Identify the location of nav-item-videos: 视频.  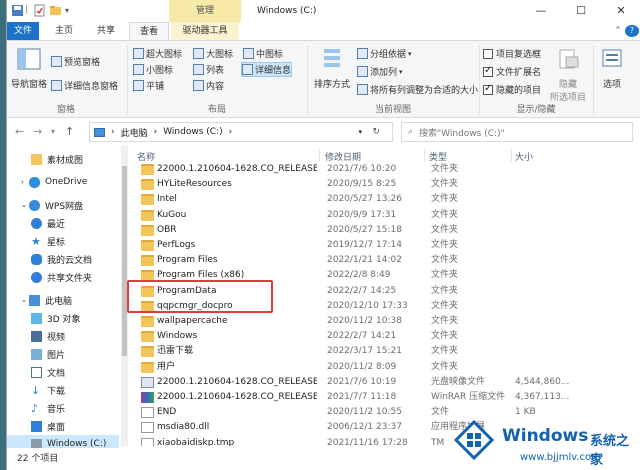
(63, 336).